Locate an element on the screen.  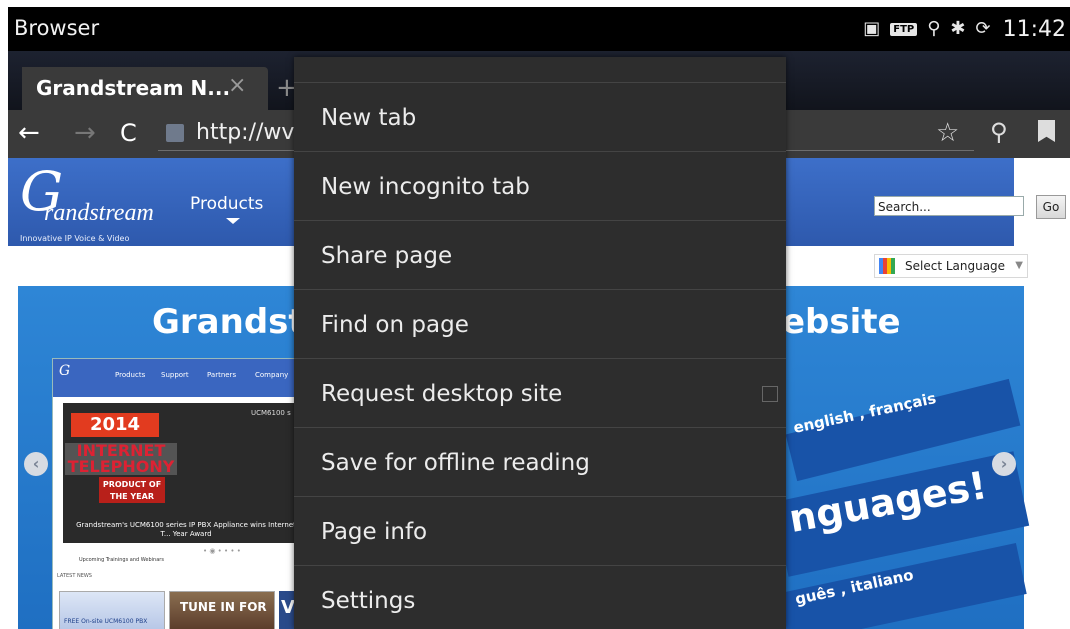
desktop-site-checkbox is located at coordinates (770, 394).